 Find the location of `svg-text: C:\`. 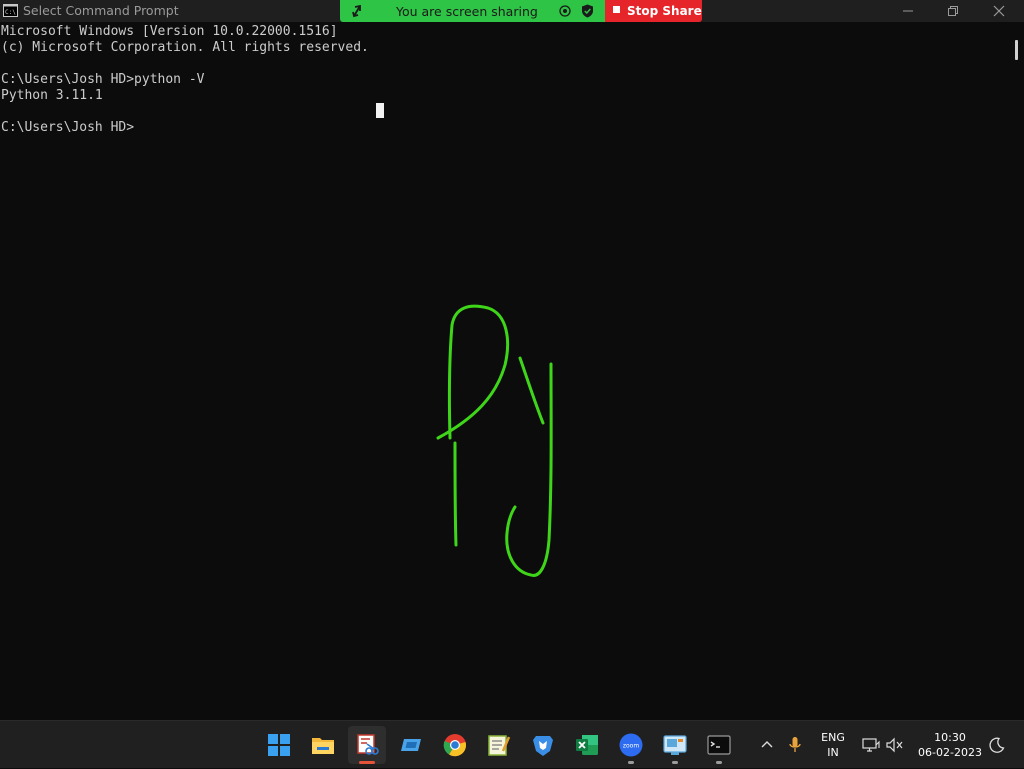

svg-text: C:\ is located at coordinates (10, 12).